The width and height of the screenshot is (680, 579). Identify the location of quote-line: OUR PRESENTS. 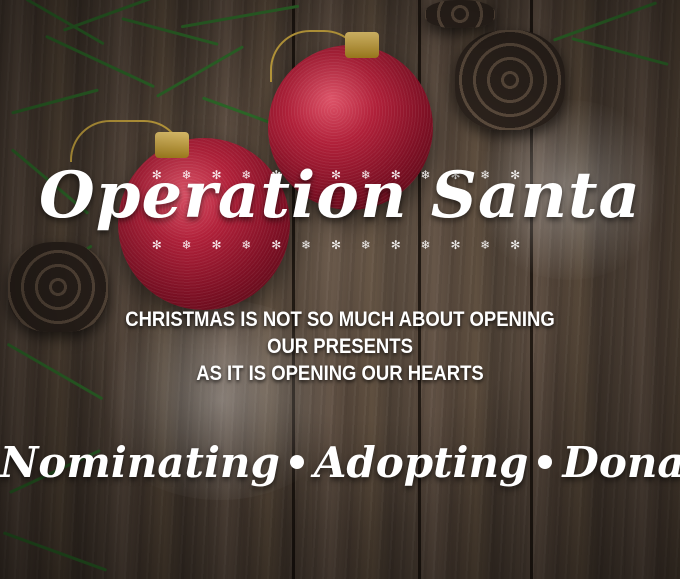
(340, 346).